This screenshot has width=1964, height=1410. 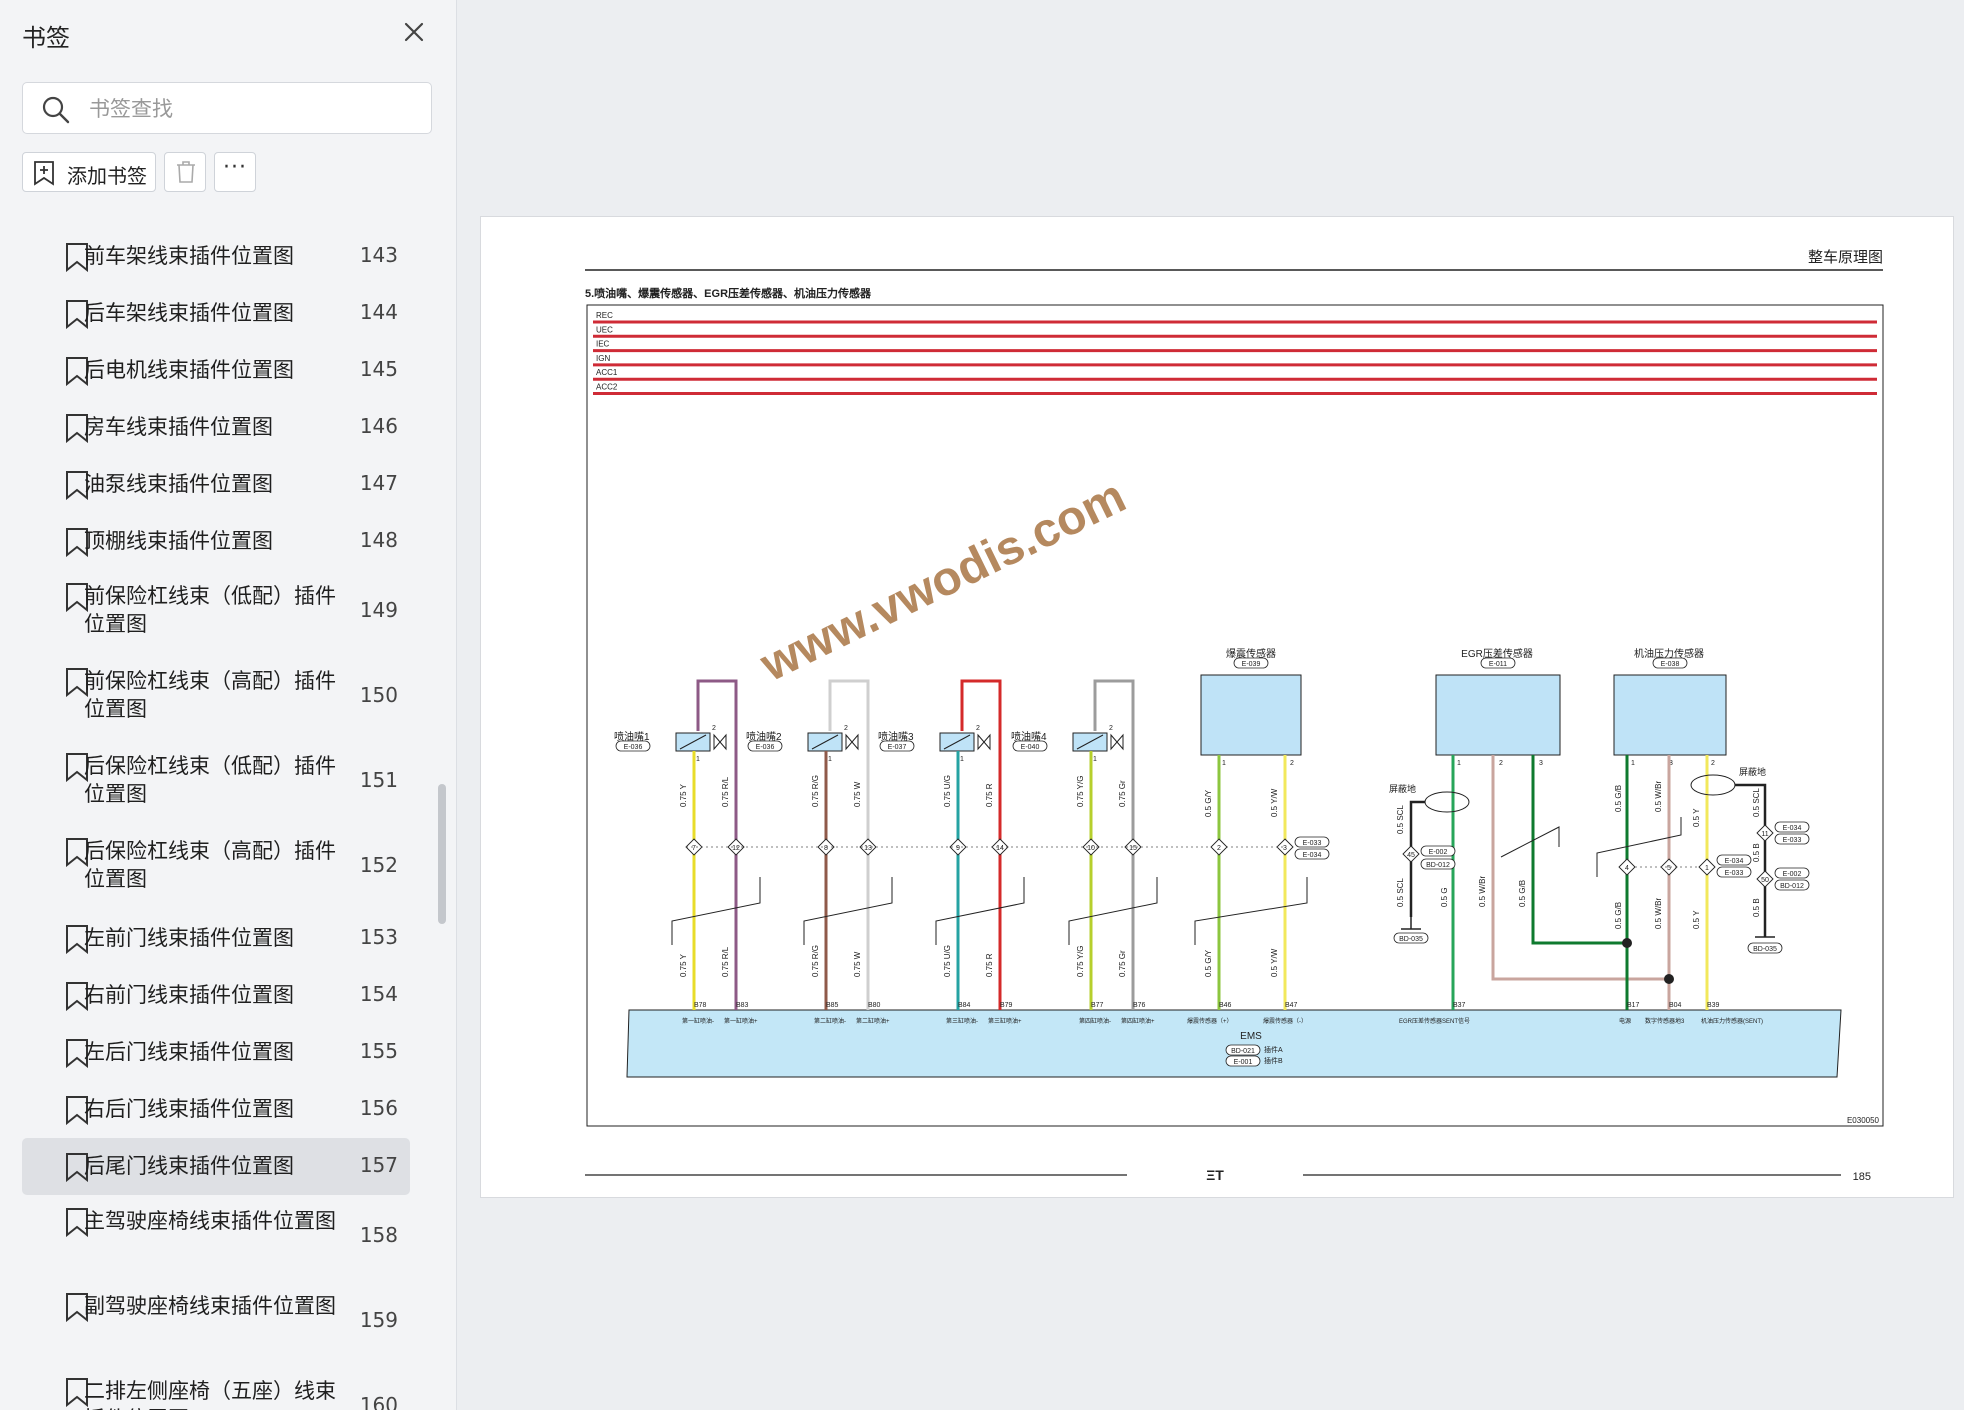 What do you see at coordinates (603, 344) in the screenshot?
I see `power-rail-label: IEC` at bounding box center [603, 344].